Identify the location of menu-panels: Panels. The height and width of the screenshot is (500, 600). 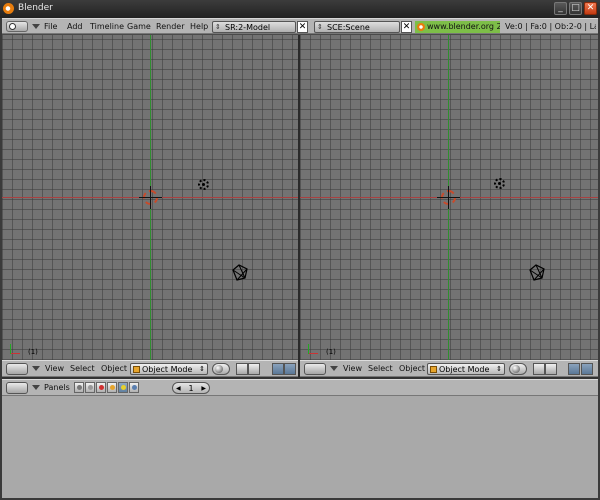
(57, 387).